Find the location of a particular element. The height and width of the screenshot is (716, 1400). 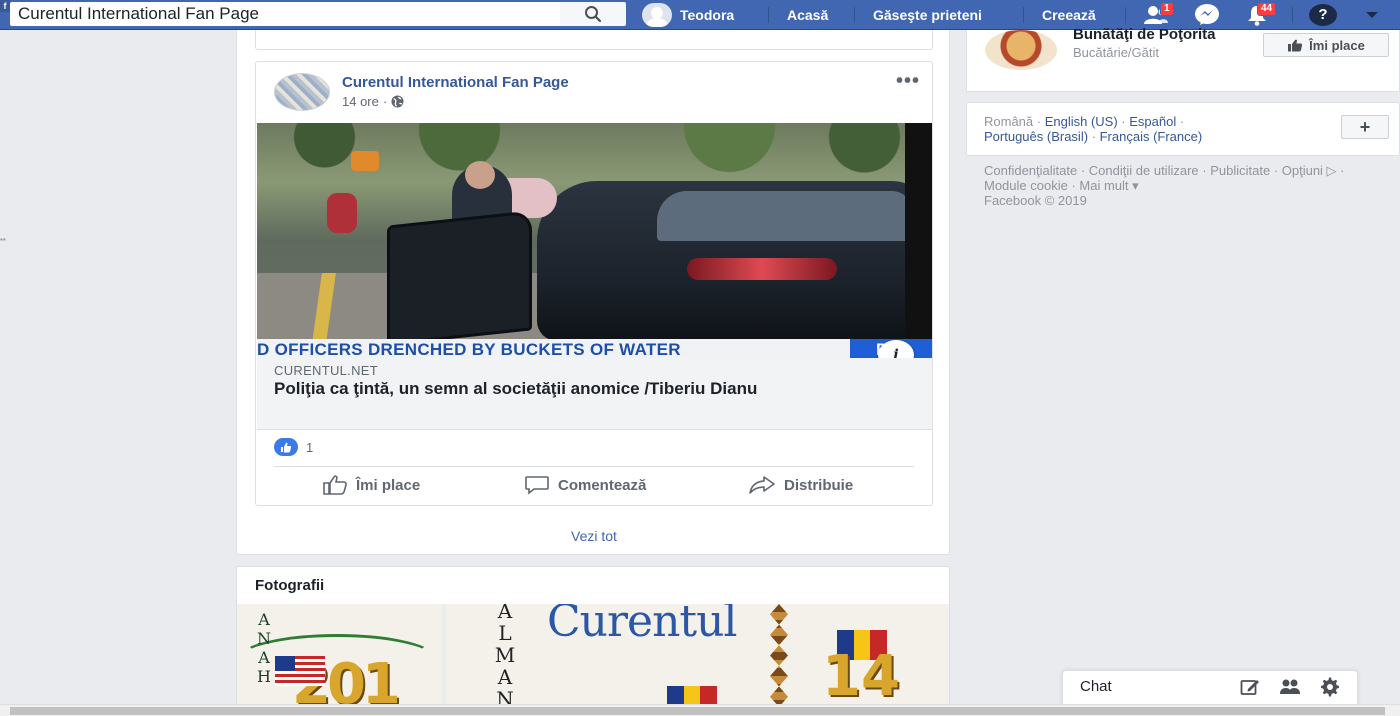

post-options-button: ••• is located at coordinates (908, 81).